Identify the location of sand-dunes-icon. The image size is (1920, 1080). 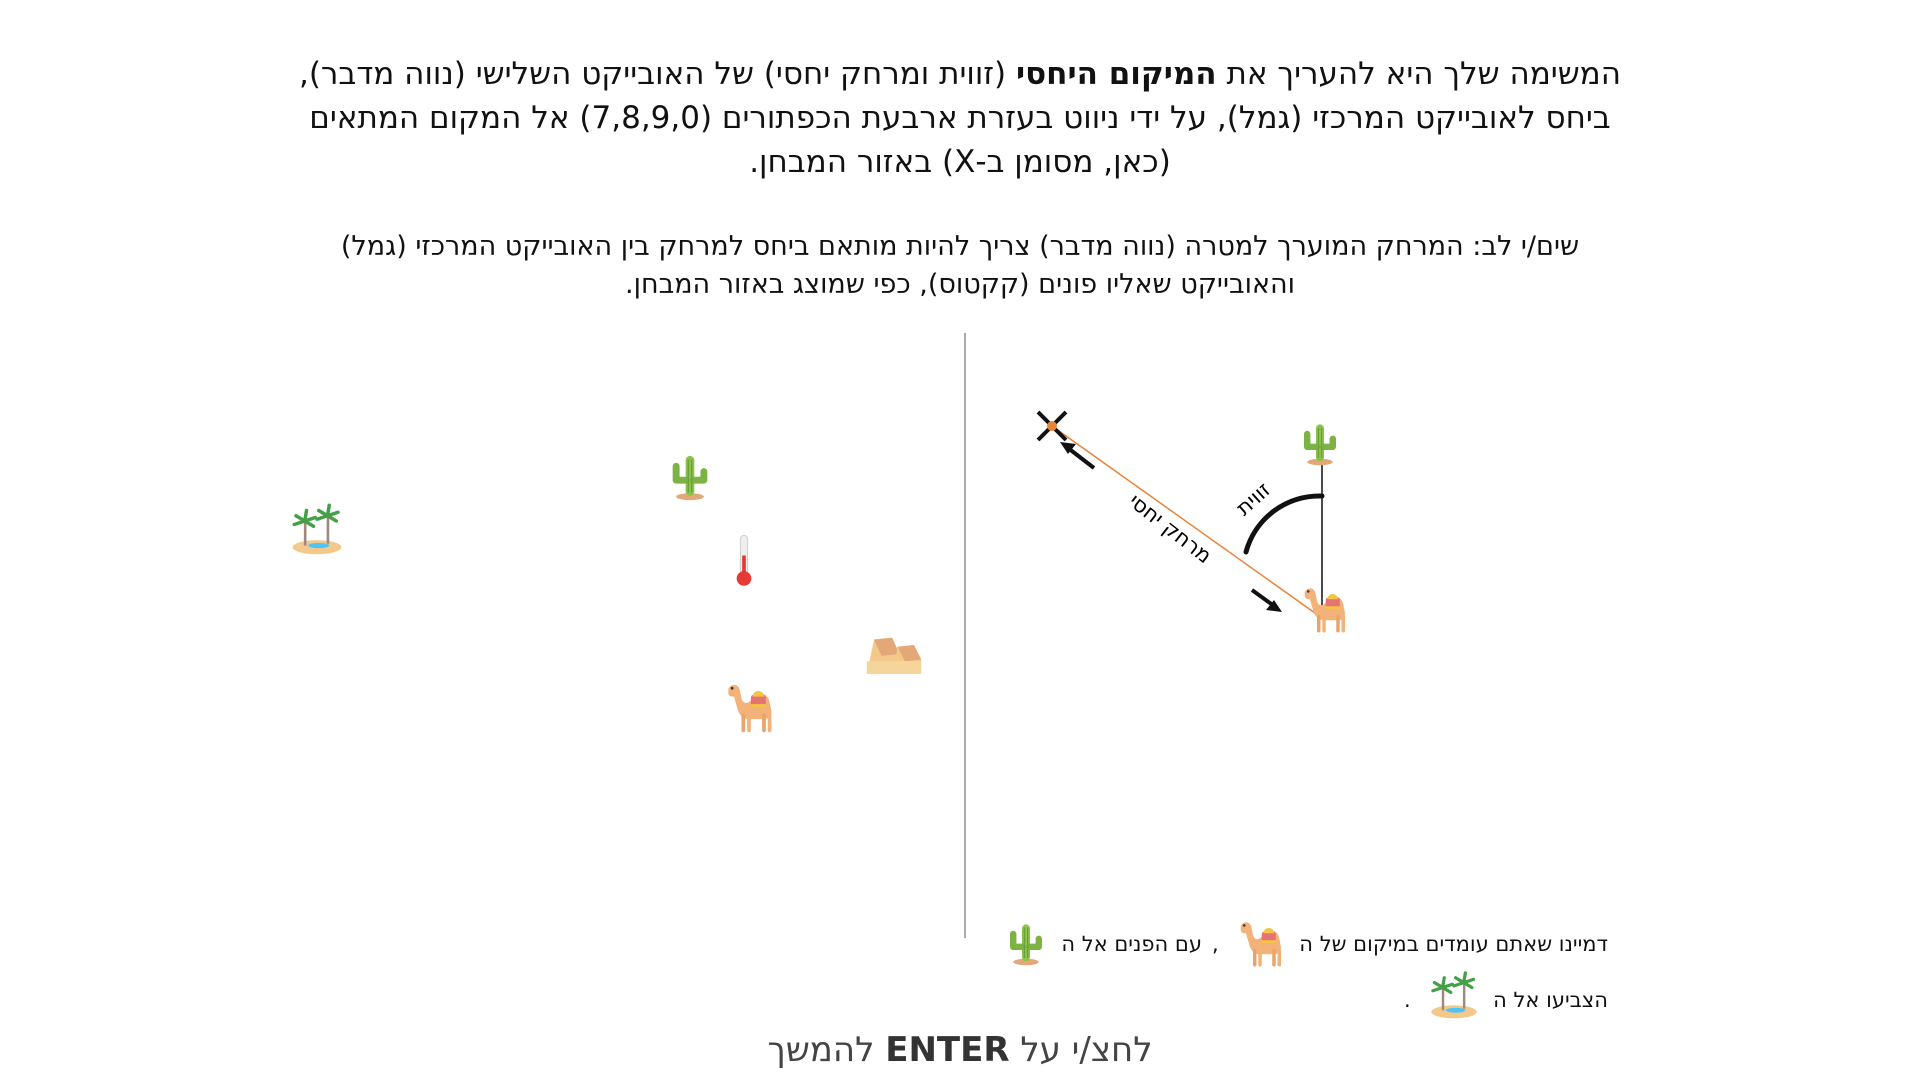
(894, 654).